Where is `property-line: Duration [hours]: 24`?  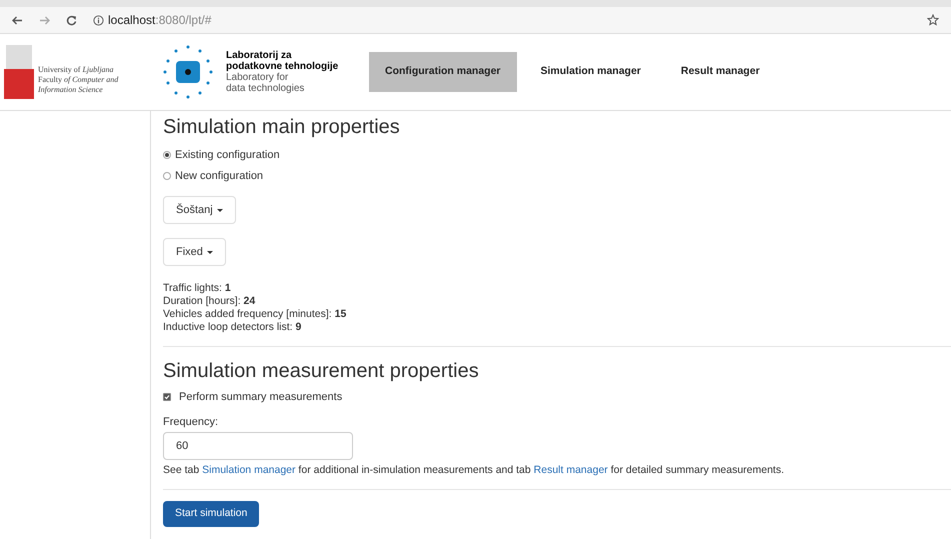 property-line: Duration [hours]: 24 is located at coordinates (209, 301).